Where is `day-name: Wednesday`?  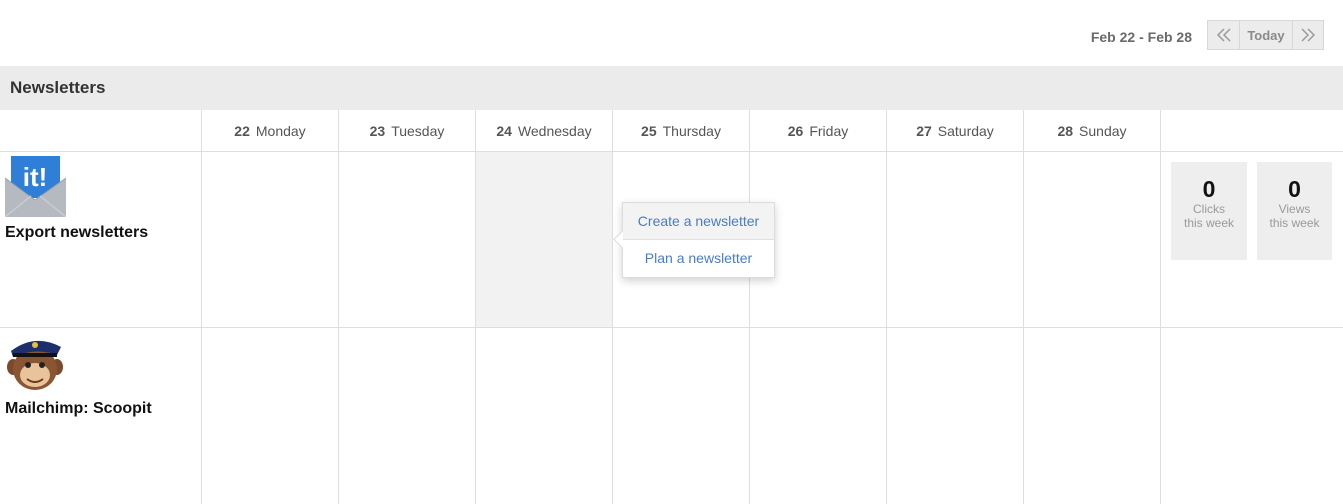
day-name: Wednesday is located at coordinates (554, 130).